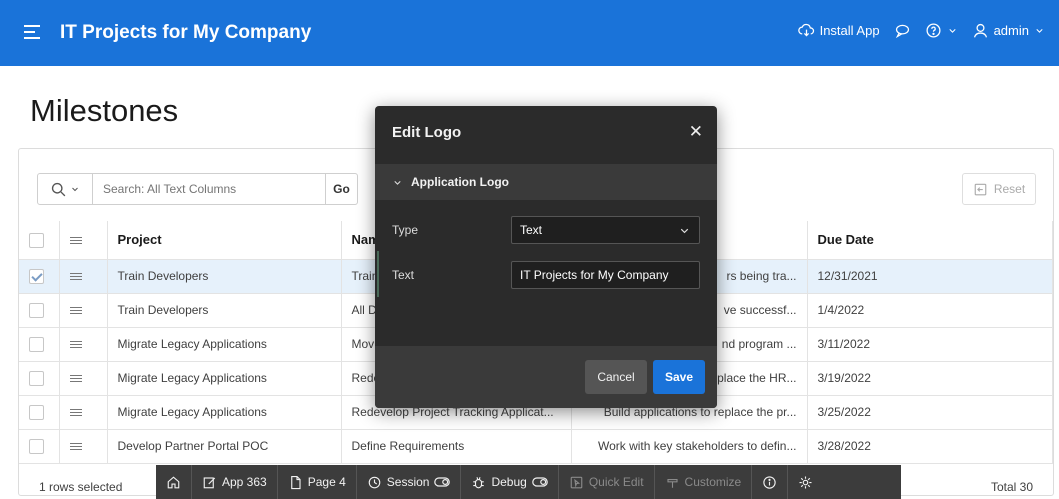 Image resolution: width=1059 pixels, height=499 pixels. I want to click on due-date-cell: 3/19/2022, so click(930, 378).